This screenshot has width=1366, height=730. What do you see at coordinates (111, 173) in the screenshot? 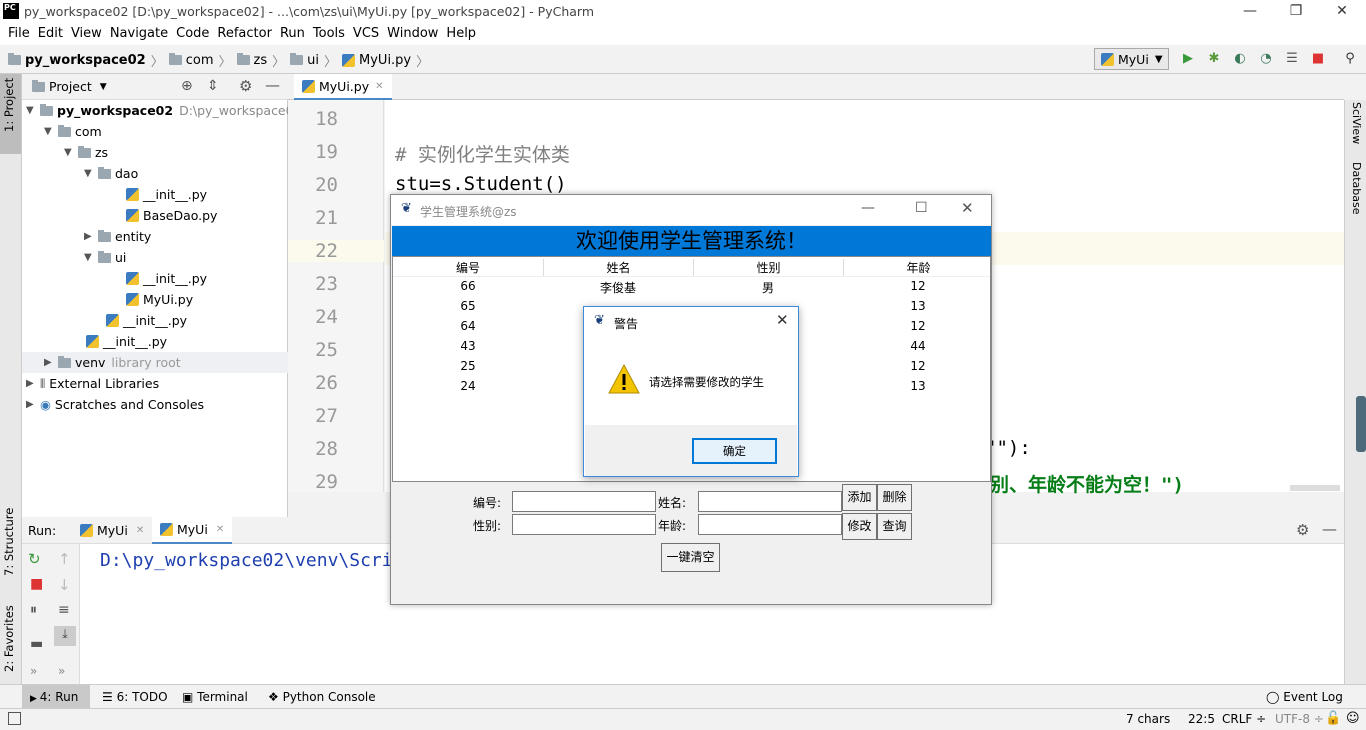
I see `tree-item: ▼ dao` at bounding box center [111, 173].